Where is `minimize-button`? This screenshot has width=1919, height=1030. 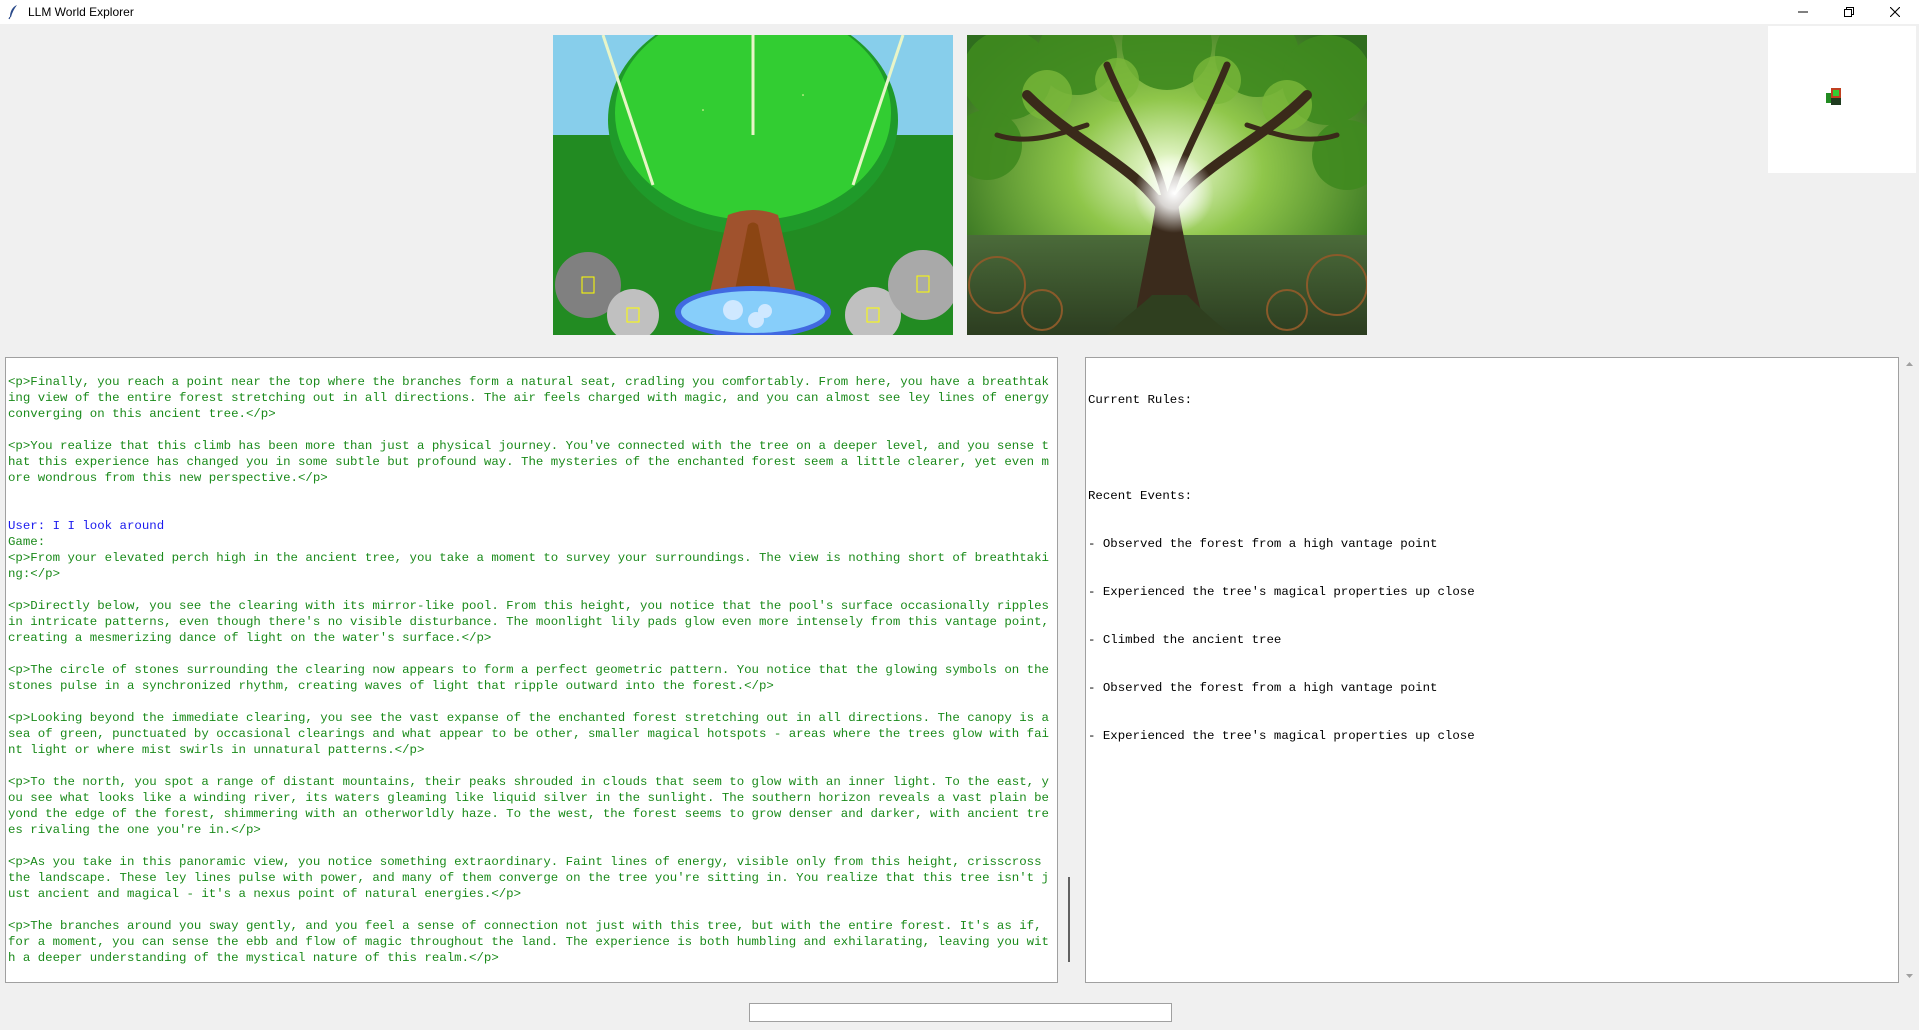 minimize-button is located at coordinates (1803, 12).